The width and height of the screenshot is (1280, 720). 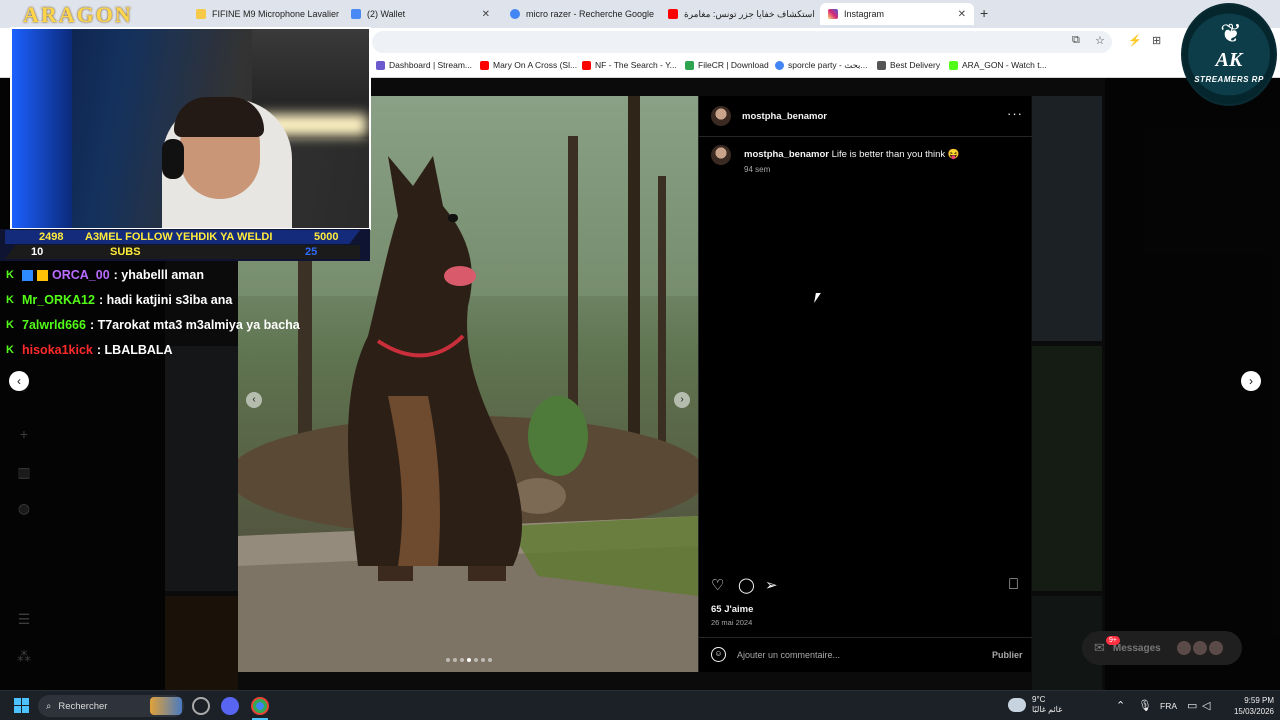 What do you see at coordinates (732, 609) in the screenshot?
I see `likes-count: 65 J'aime` at bounding box center [732, 609].